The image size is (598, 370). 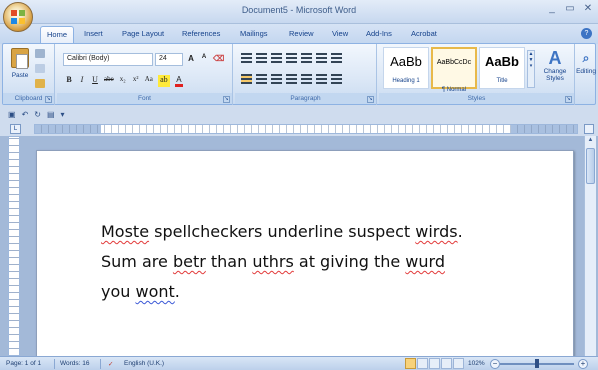 What do you see at coordinates (63, 114) in the screenshot?
I see `customize-qat-icon: ▾` at bounding box center [63, 114].